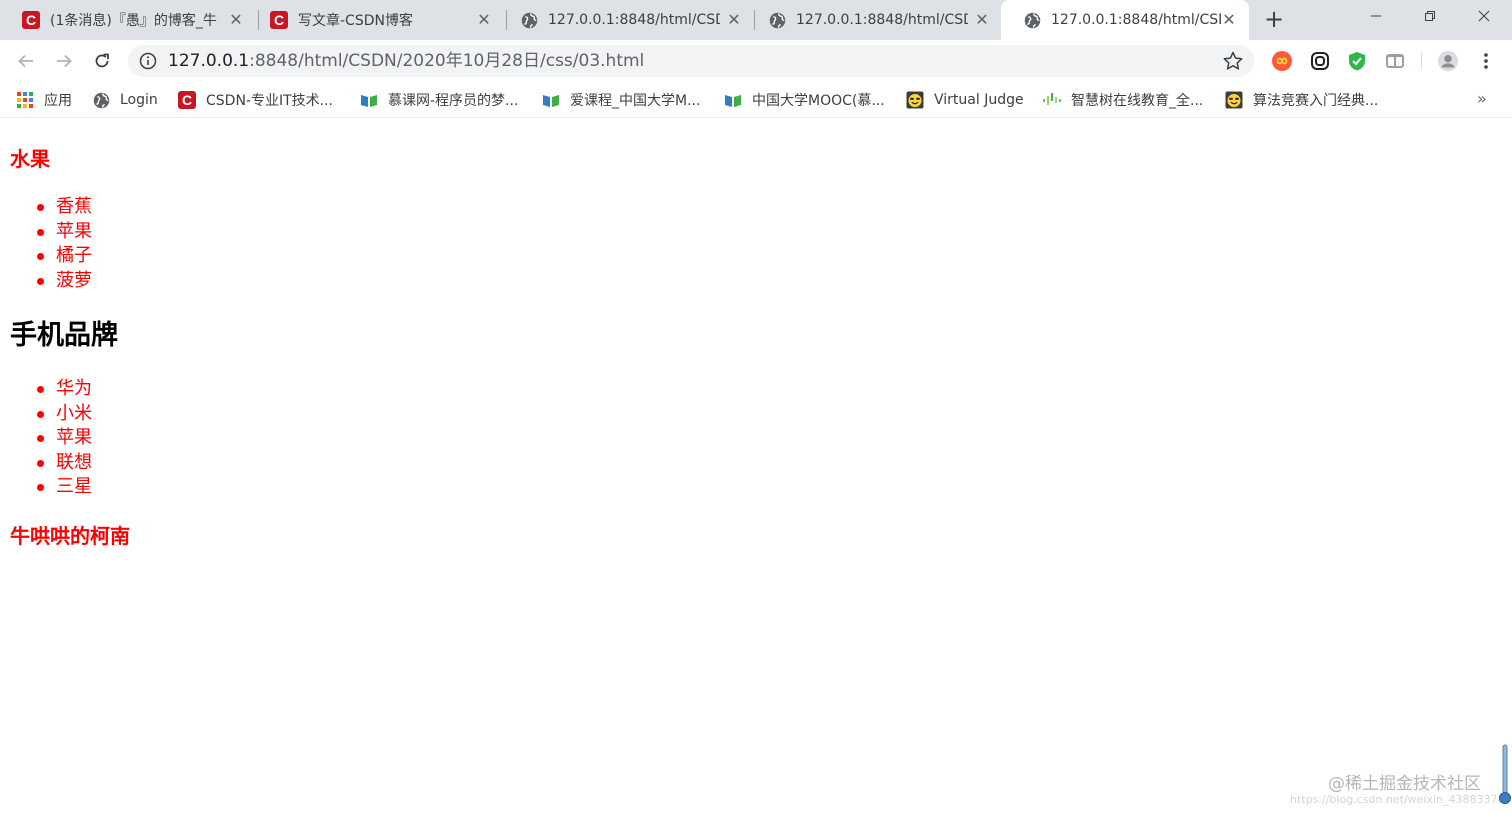 The image size is (1512, 814). I want to click on list-item: 香蕉, so click(150, 207).